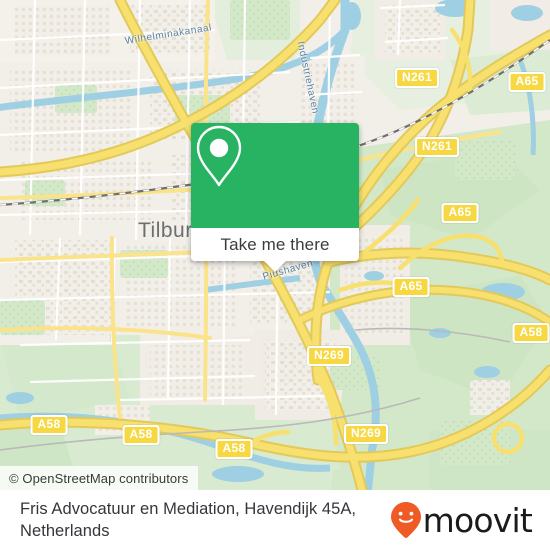  I want to click on take-me-there-callout: Take me there, so click(275, 197).